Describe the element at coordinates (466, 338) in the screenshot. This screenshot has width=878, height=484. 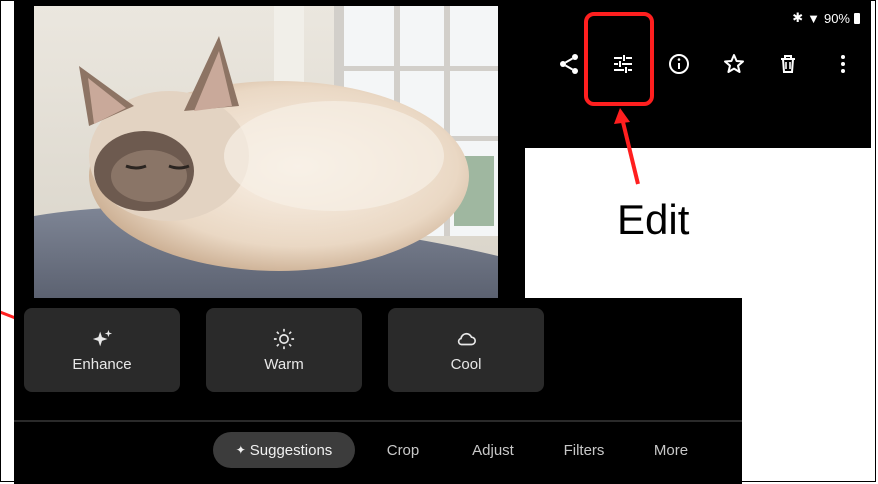
I see `cloud-icon` at that location.